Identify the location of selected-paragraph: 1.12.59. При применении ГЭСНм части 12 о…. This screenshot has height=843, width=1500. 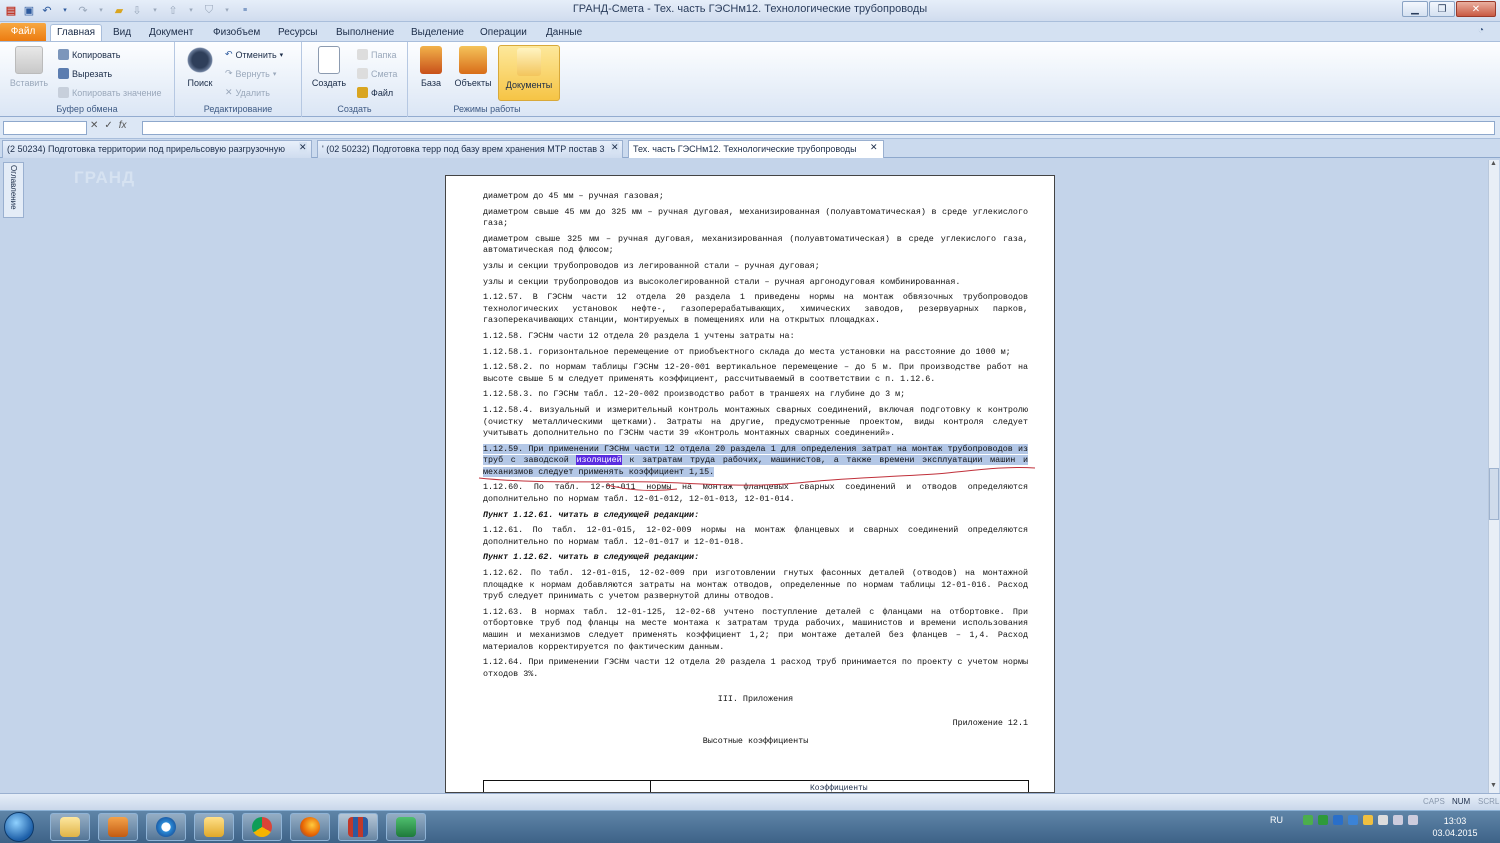
(757, 467).